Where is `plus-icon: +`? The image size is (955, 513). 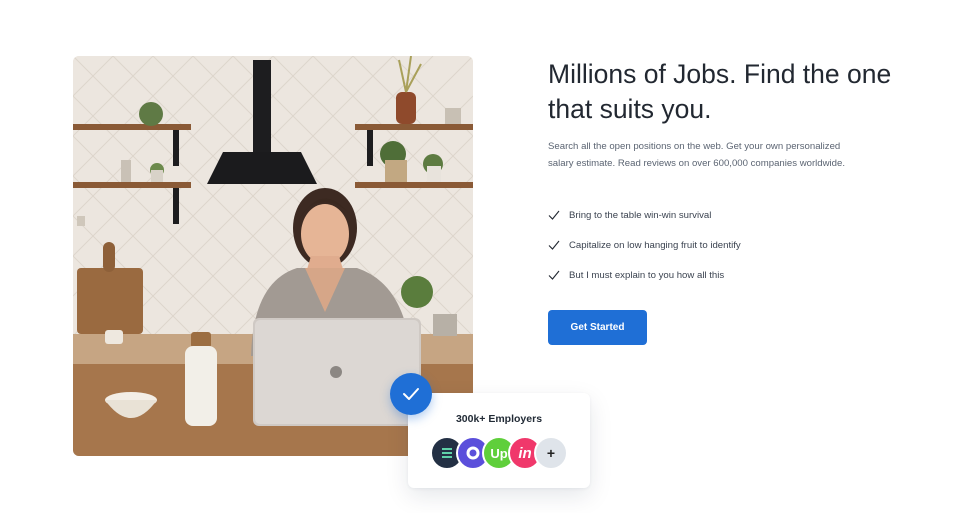 plus-icon: + is located at coordinates (551, 453).